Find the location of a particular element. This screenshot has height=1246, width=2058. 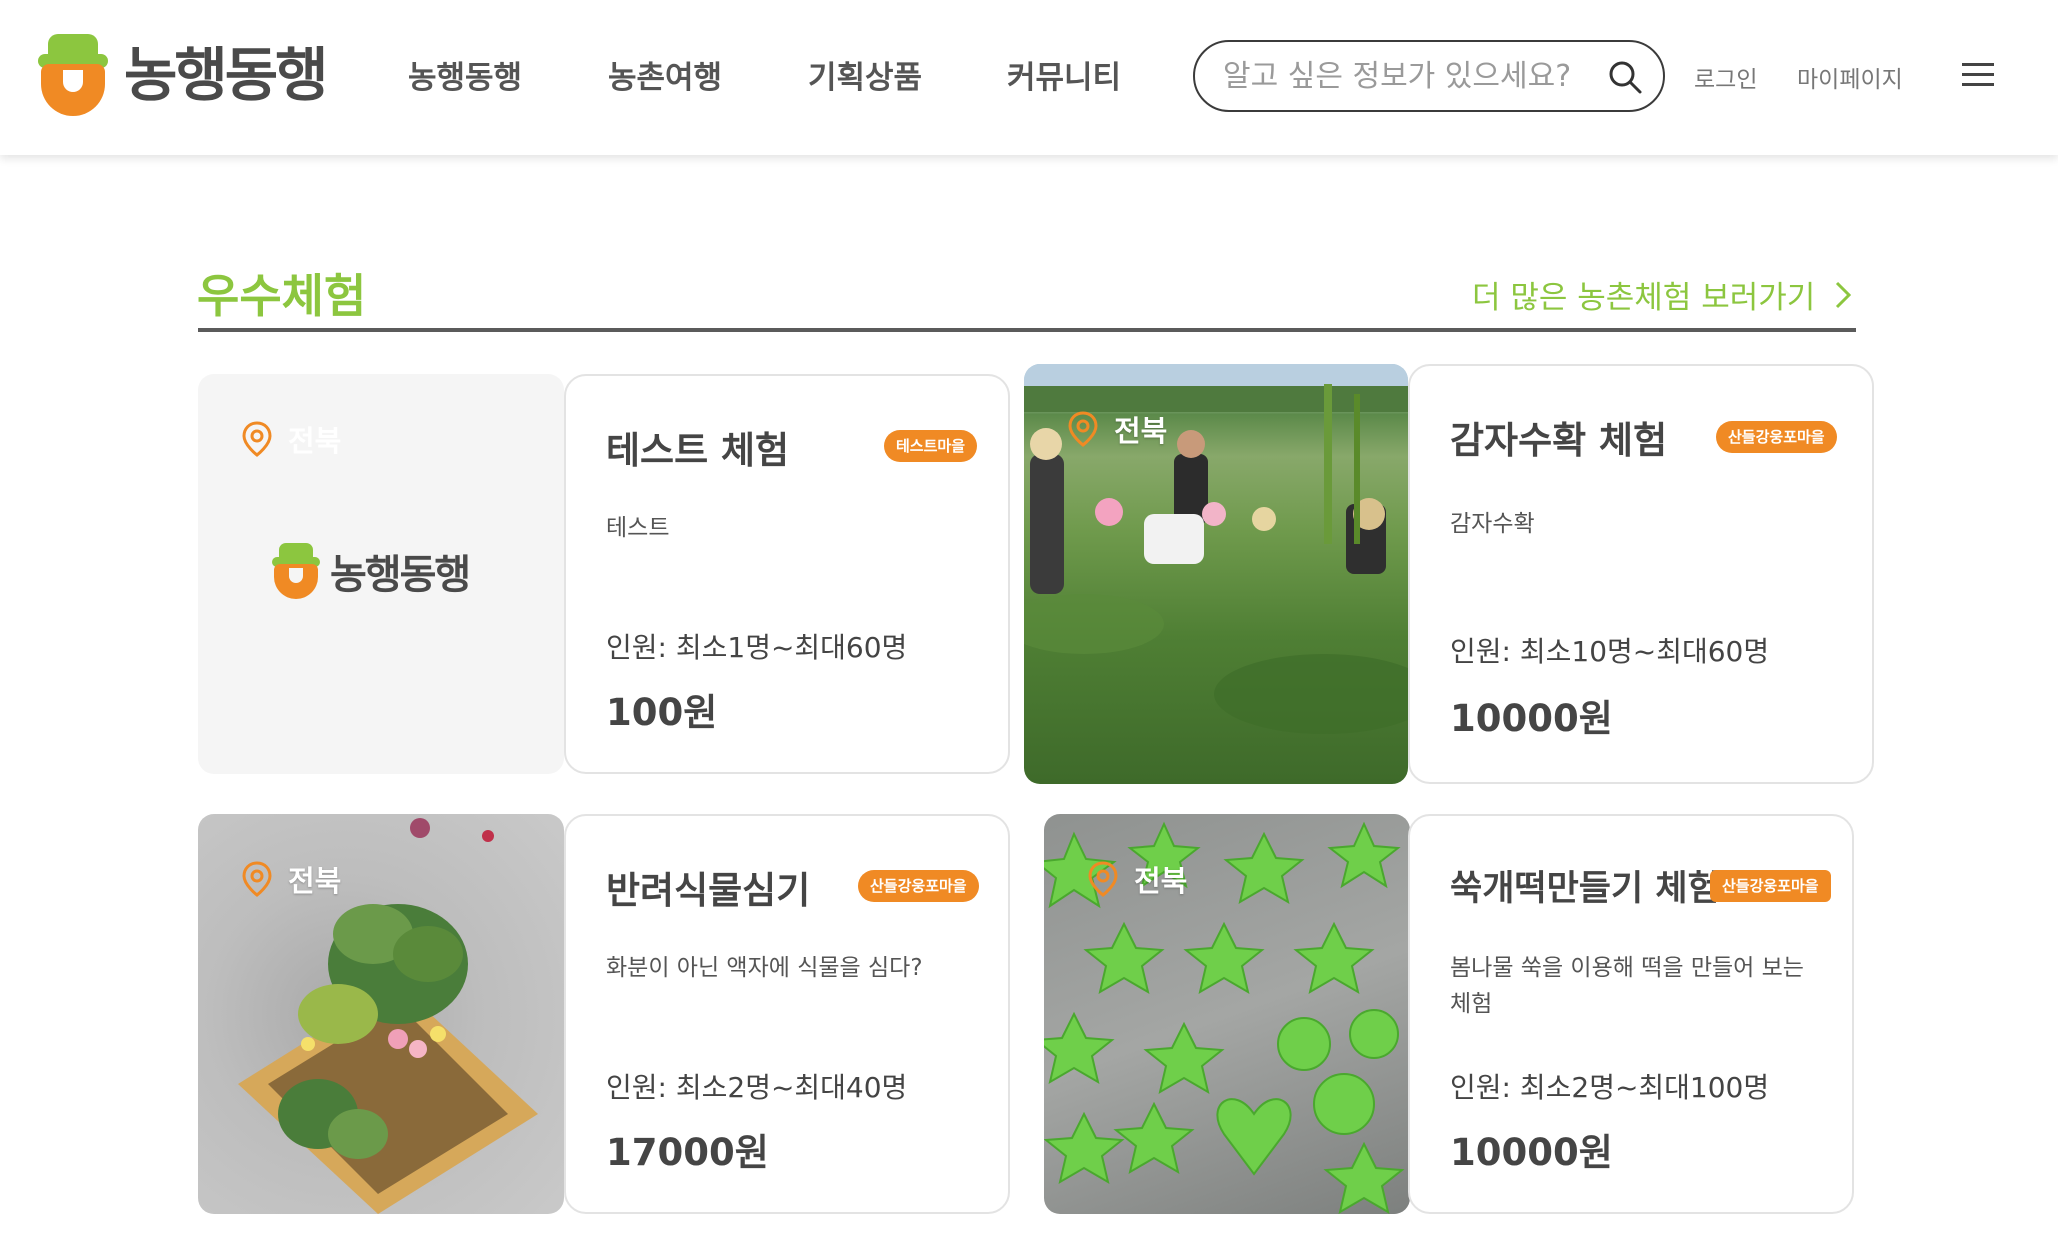

nav-item-special-products: 기획상품 is located at coordinates (865, 74).